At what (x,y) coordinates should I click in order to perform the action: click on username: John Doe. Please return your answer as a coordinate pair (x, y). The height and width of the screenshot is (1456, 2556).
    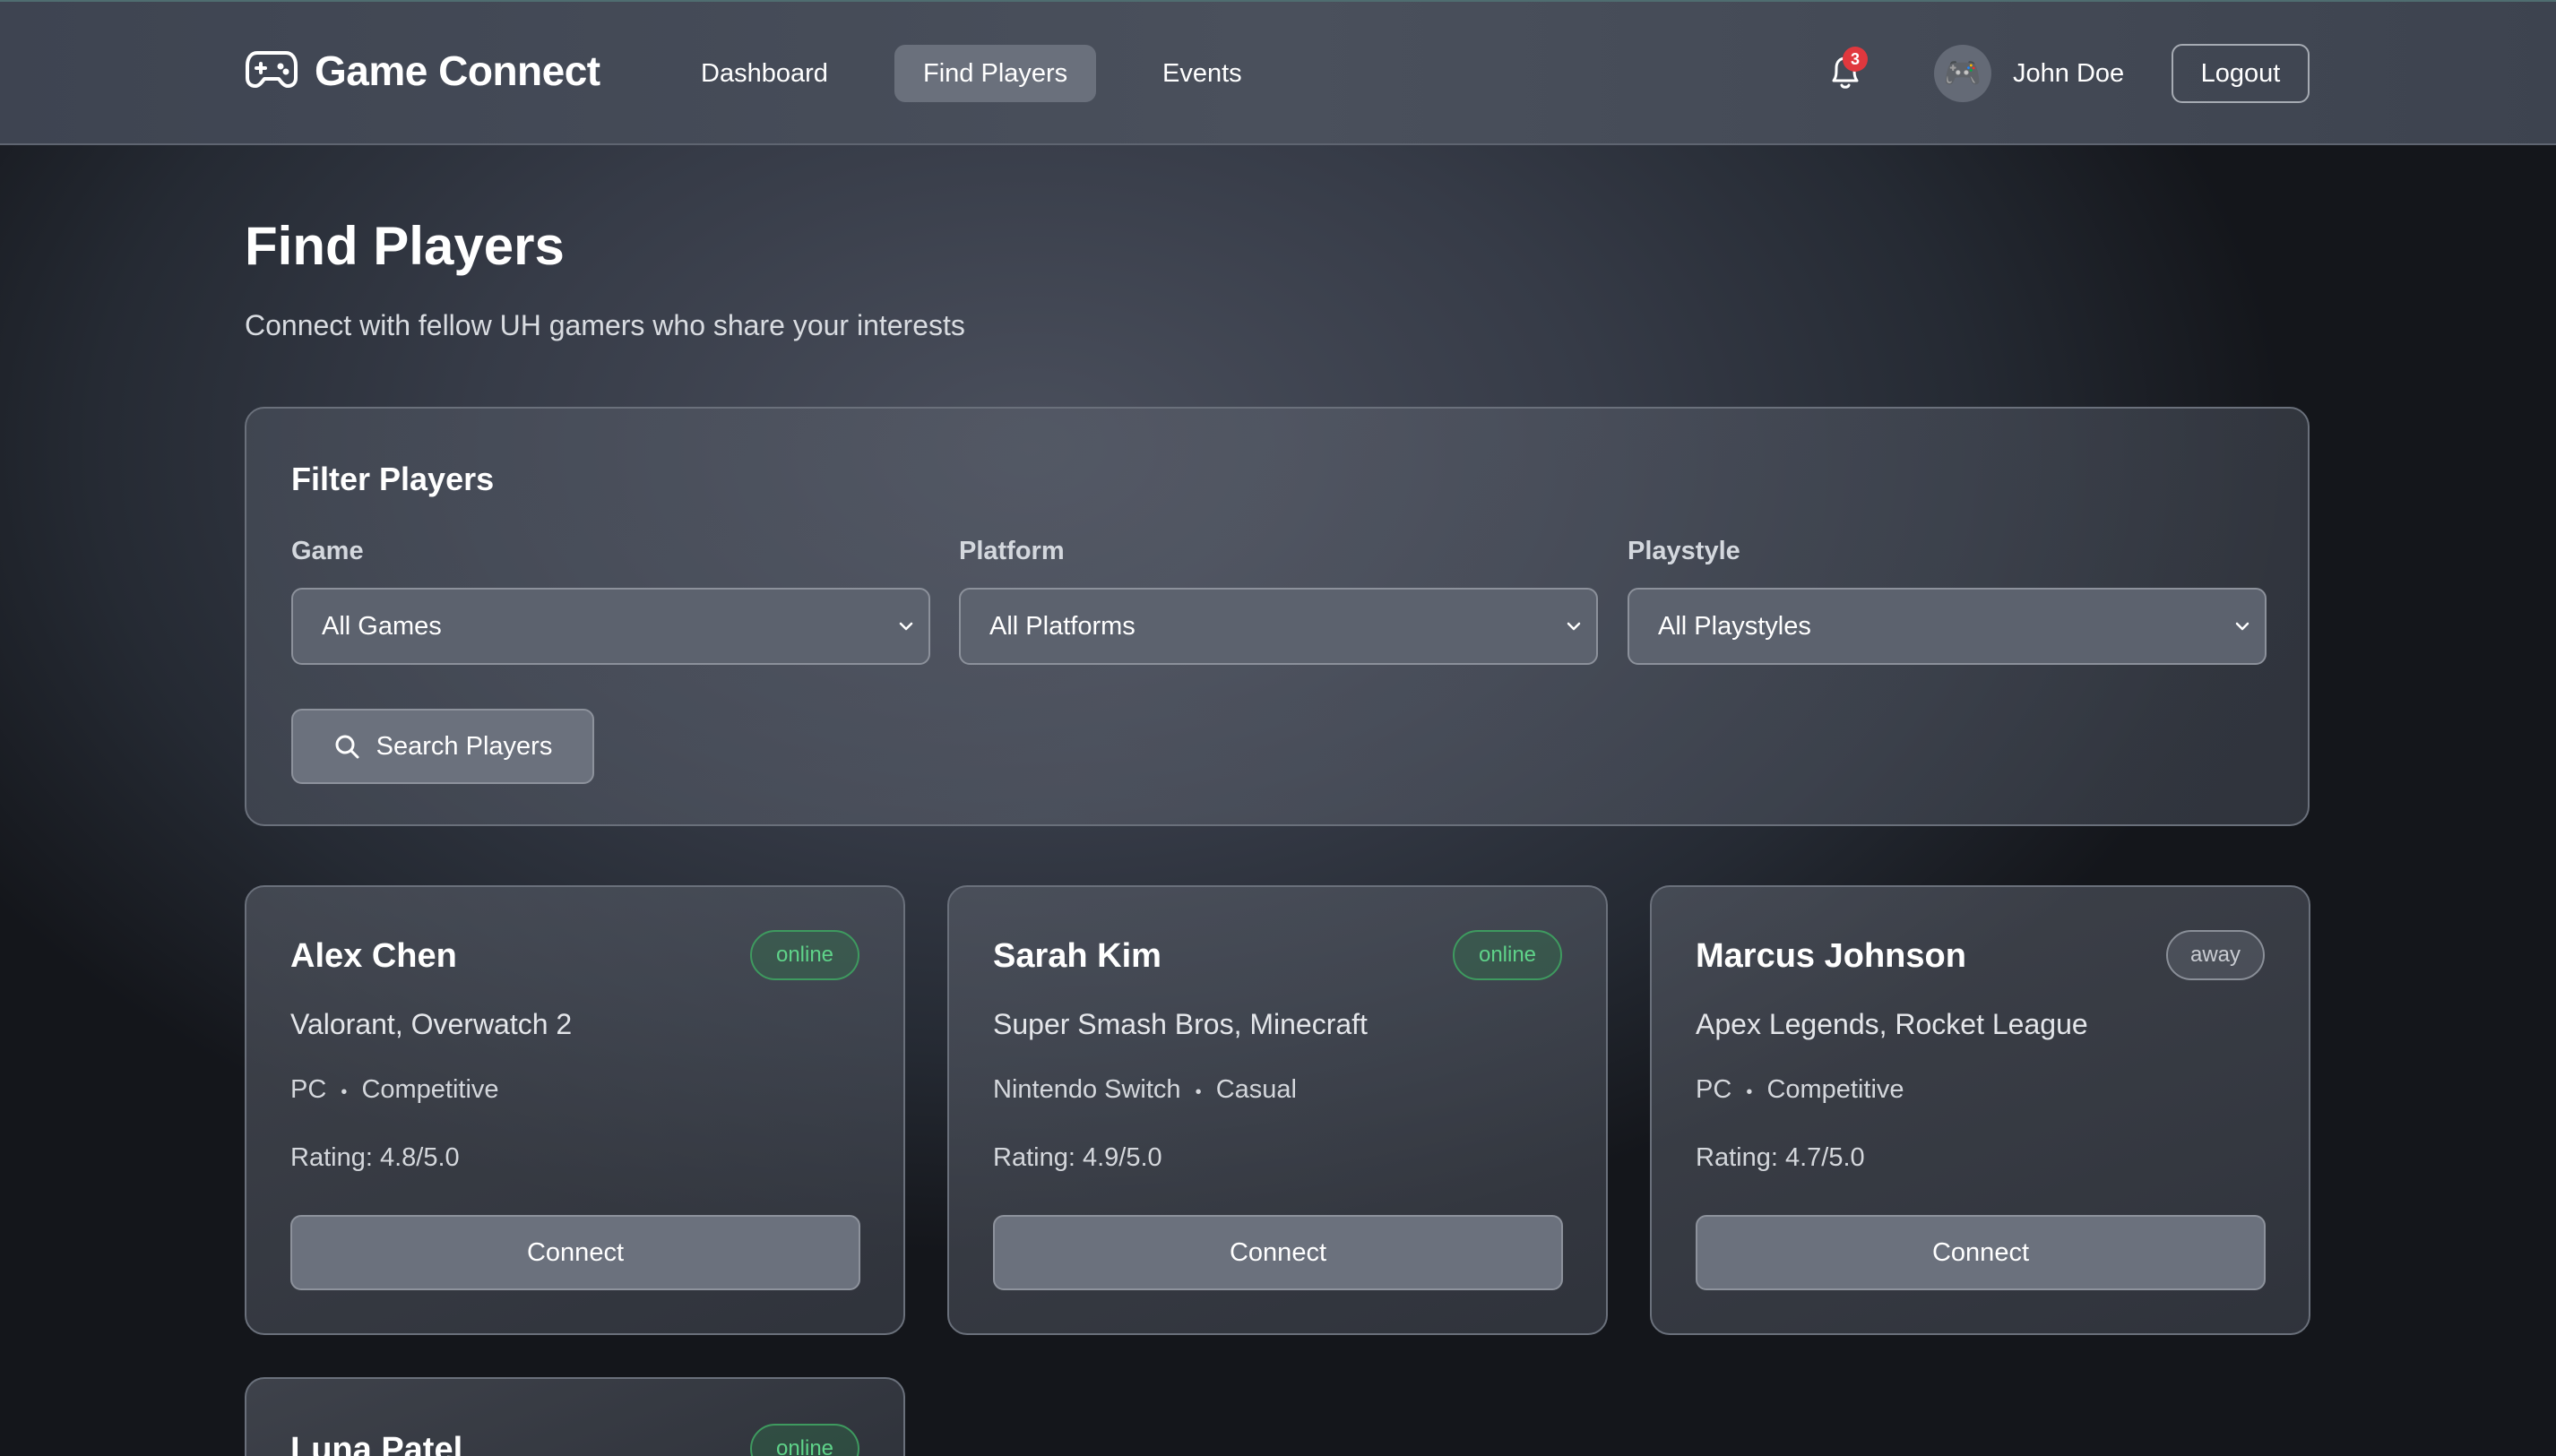
    Looking at the image, I should click on (2068, 73).